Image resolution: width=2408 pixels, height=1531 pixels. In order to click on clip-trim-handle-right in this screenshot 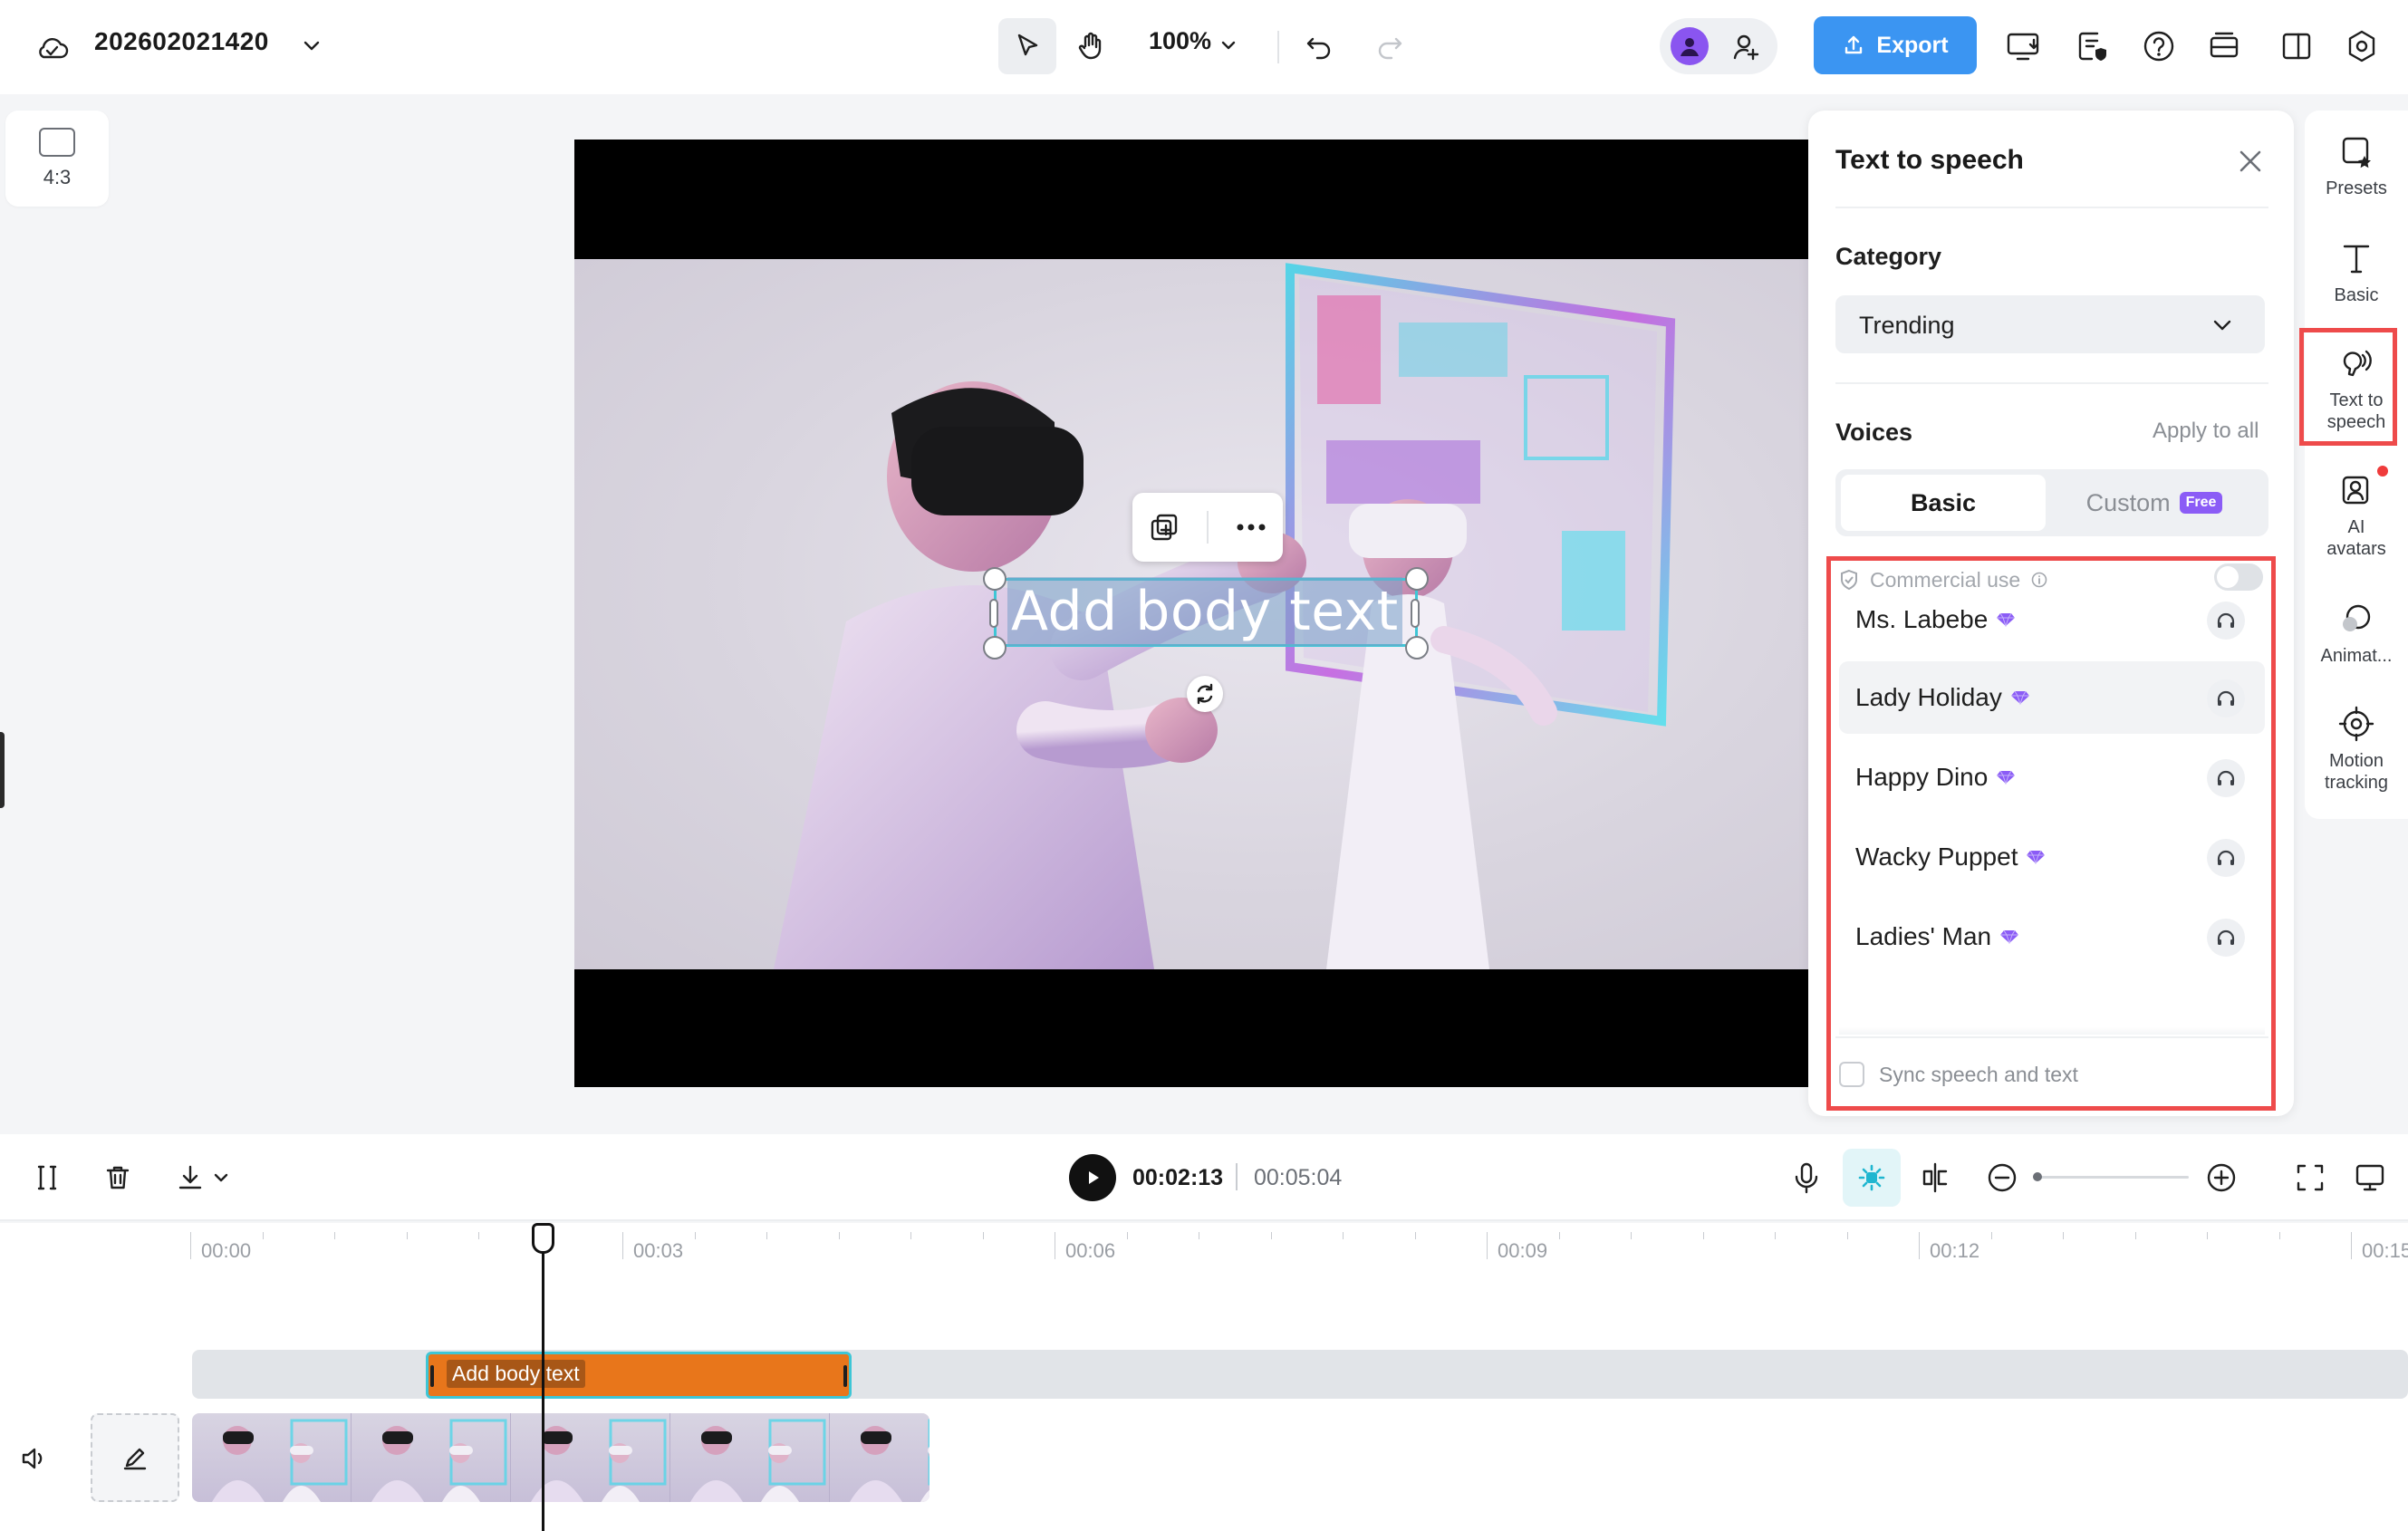, I will do `click(845, 1376)`.